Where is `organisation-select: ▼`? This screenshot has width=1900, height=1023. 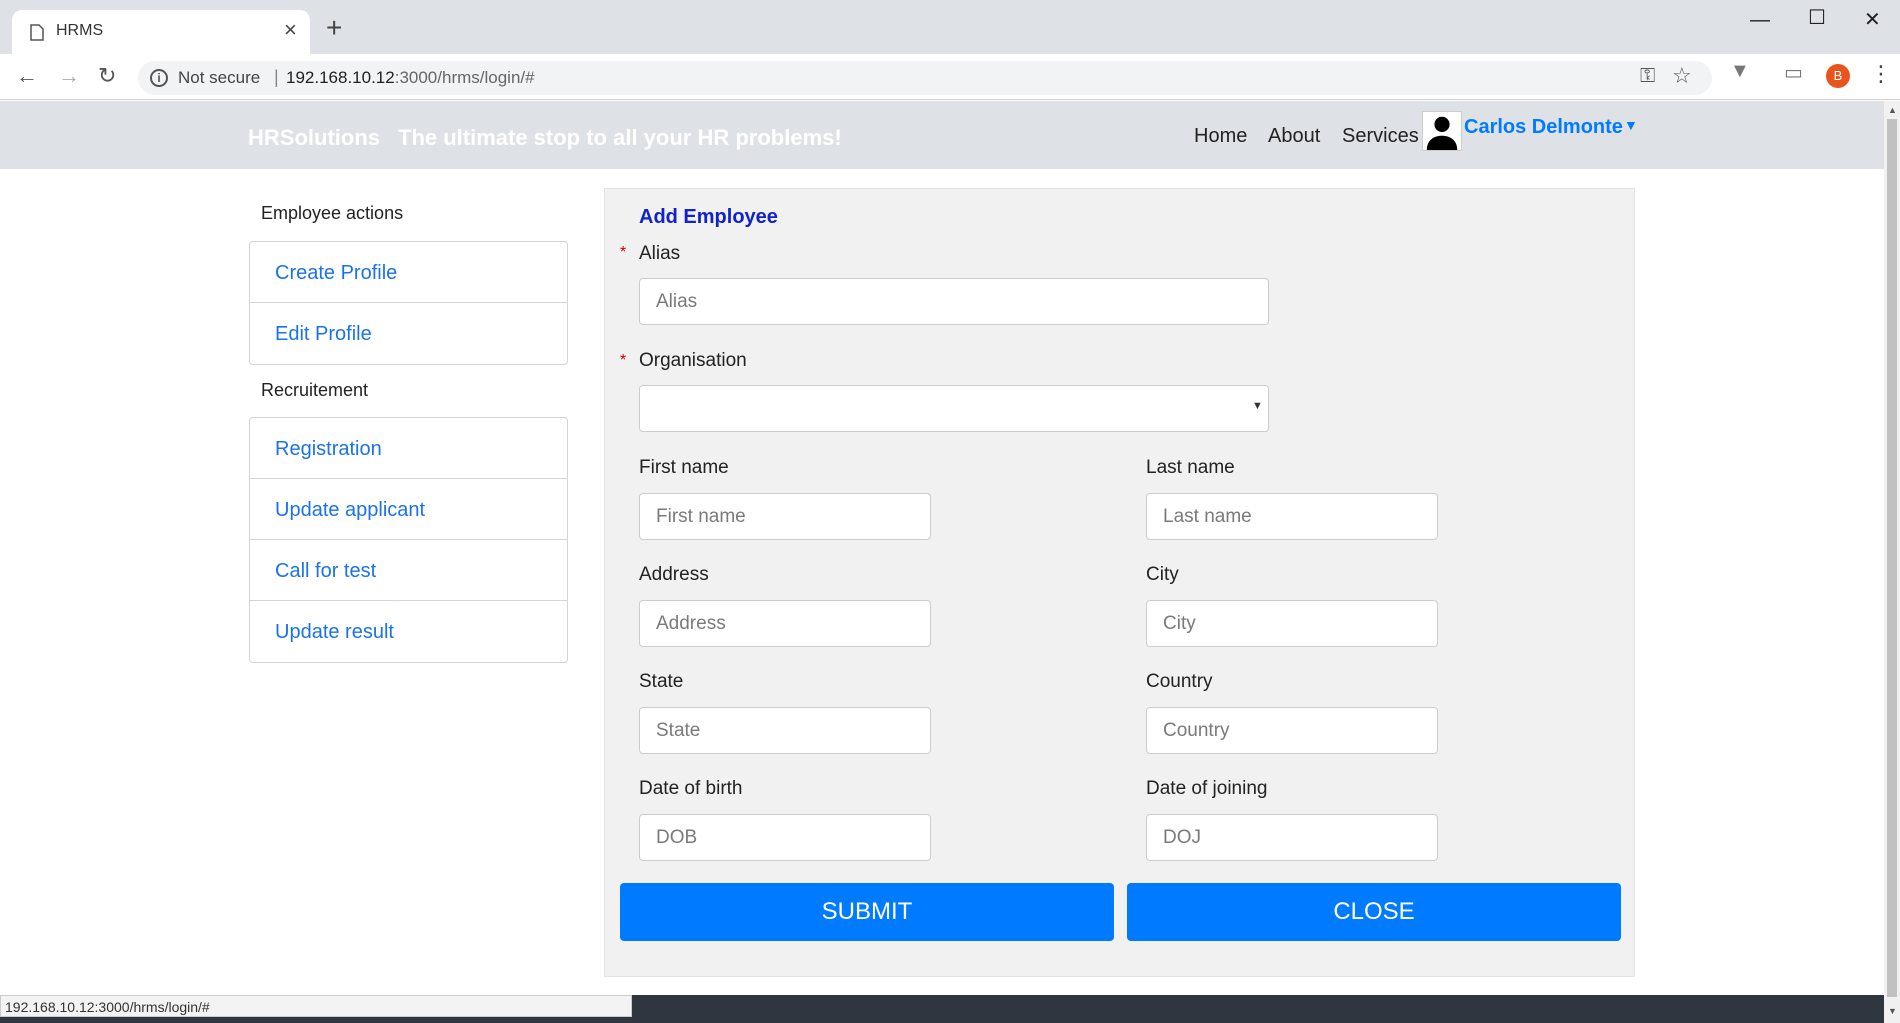 organisation-select: ▼ is located at coordinates (954, 408).